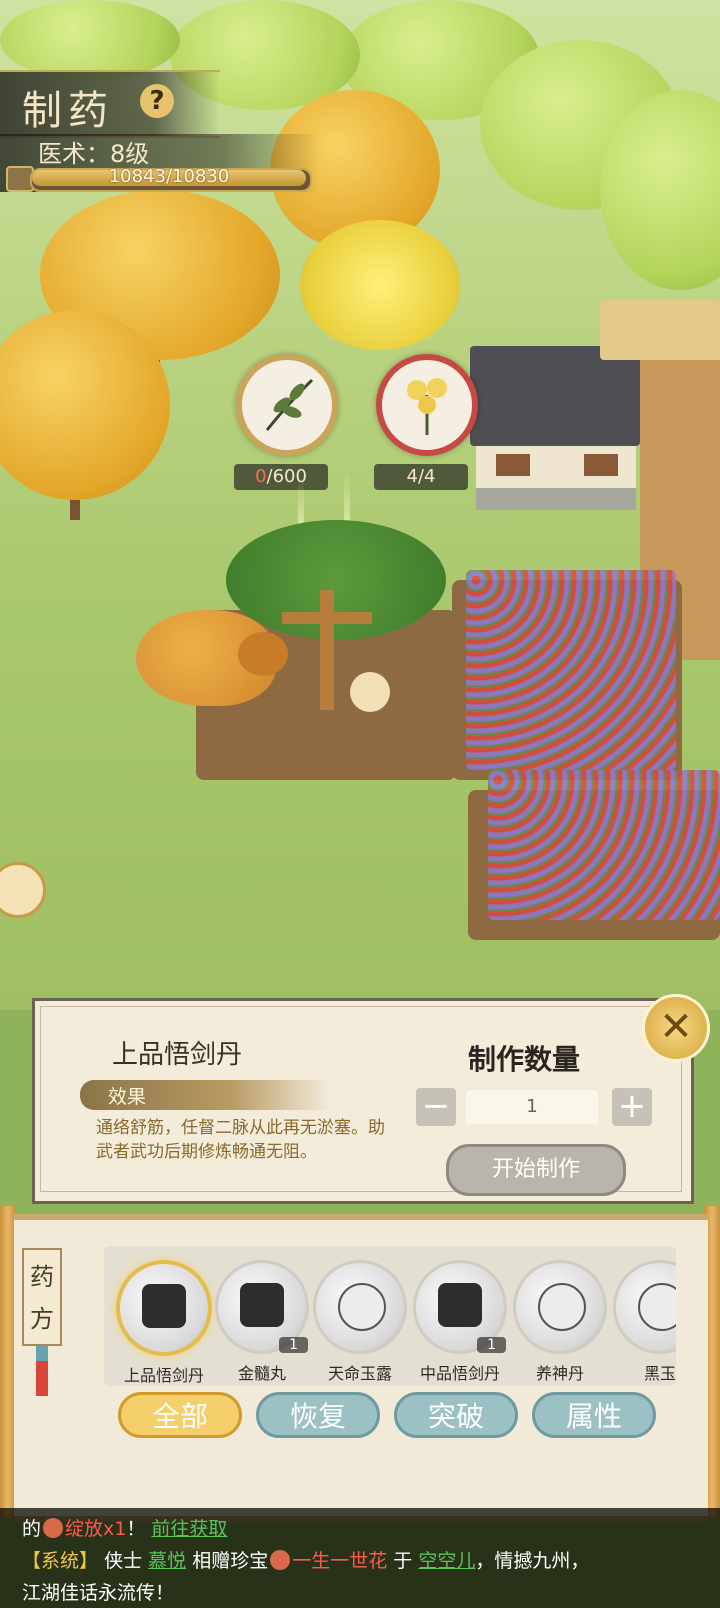 Image resolution: width=720 pixels, height=1608 pixels. I want to click on scarecrow-arm, so click(327, 618).